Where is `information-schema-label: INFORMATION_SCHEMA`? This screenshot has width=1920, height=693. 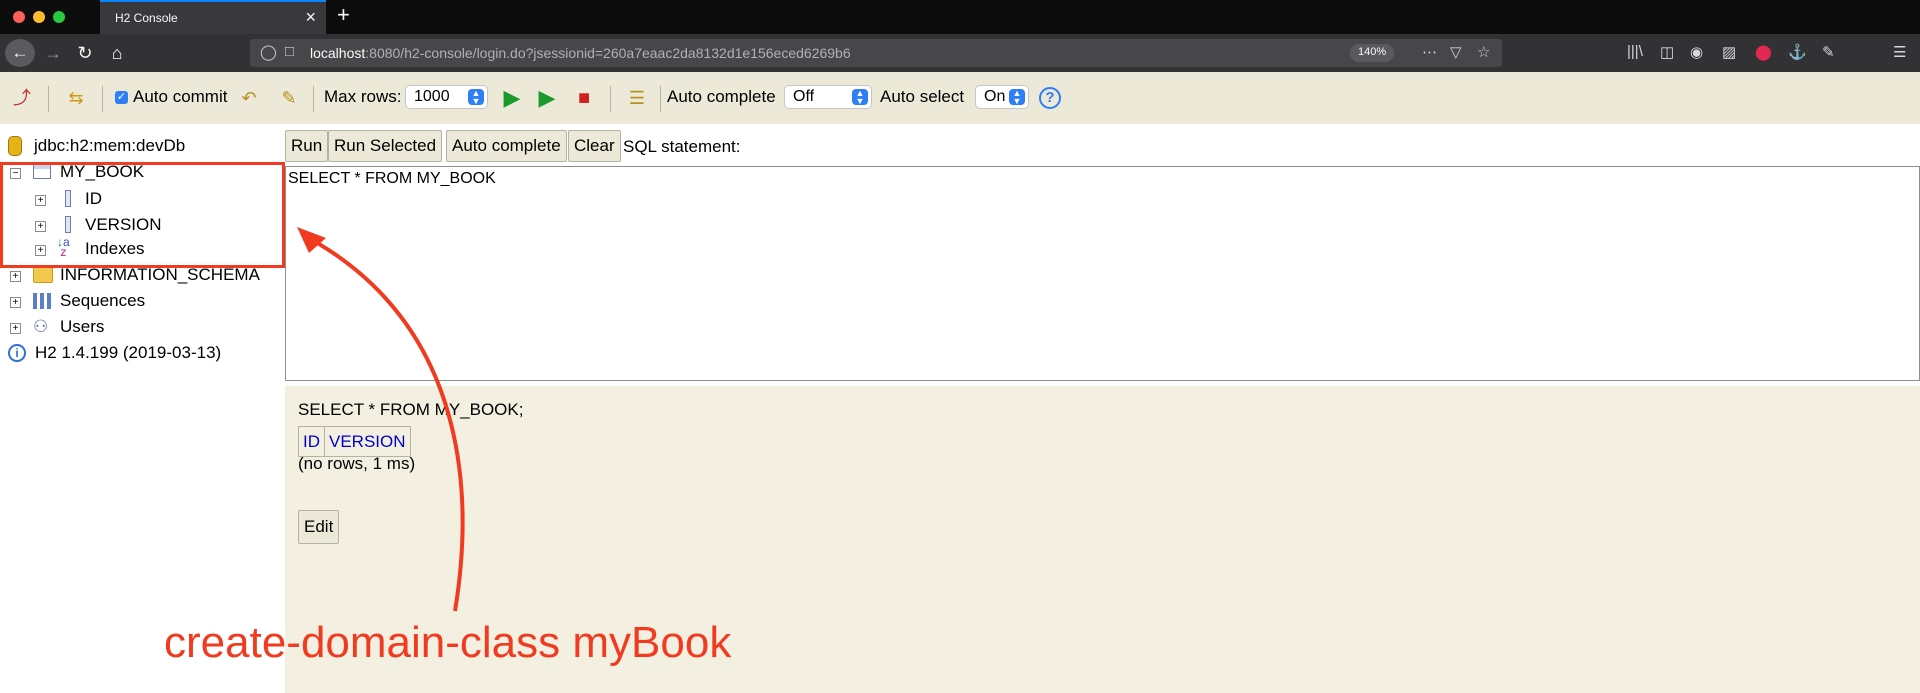
information-schema-label: INFORMATION_SCHEMA is located at coordinates (160, 274).